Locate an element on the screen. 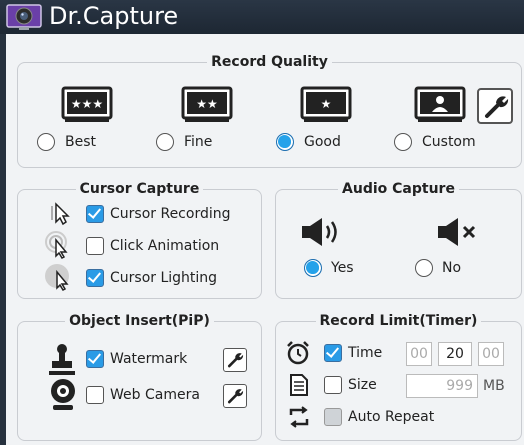 The width and height of the screenshot is (524, 445). quality-good-label: Good is located at coordinates (322, 142).